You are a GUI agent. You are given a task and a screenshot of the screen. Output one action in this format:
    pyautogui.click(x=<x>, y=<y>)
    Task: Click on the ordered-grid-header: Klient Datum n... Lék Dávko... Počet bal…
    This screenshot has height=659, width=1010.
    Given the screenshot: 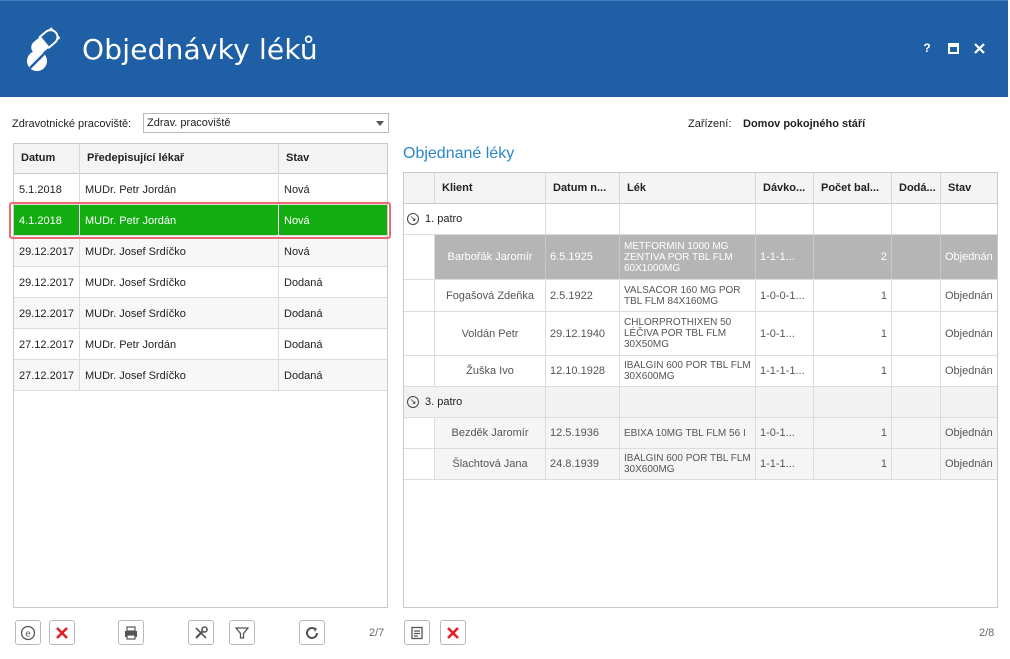 What is the action you would take?
    pyautogui.click(x=700, y=188)
    